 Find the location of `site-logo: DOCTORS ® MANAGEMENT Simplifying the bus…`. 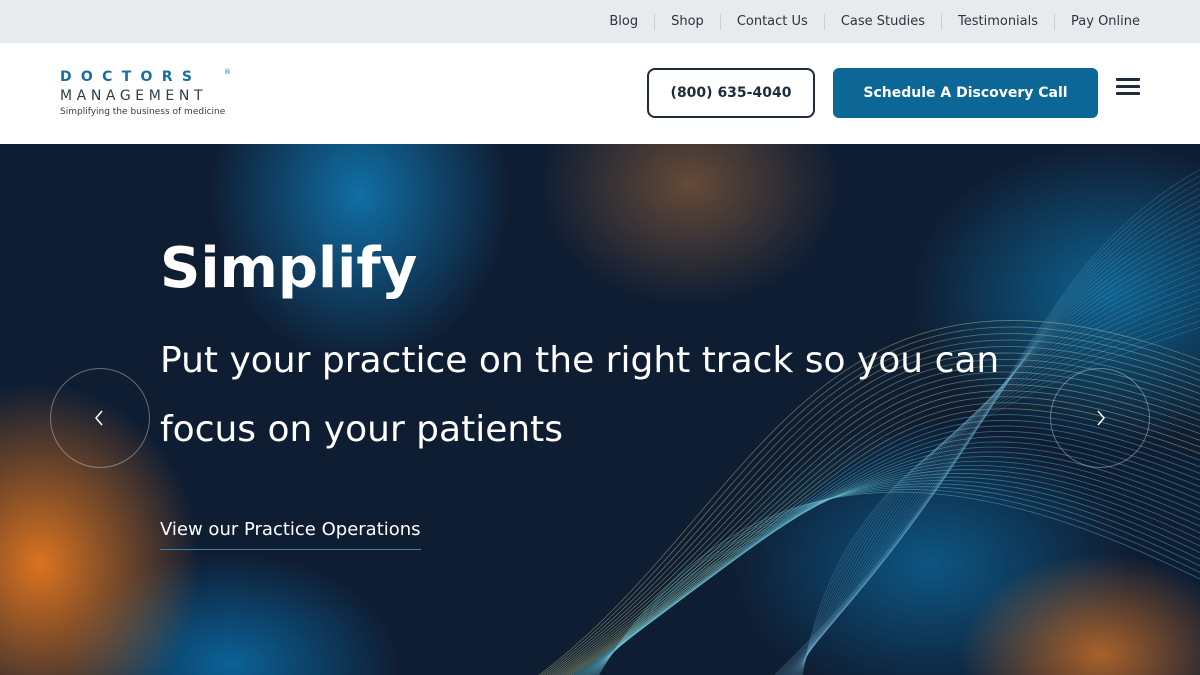

site-logo: DOCTORS ® MANAGEMENT Simplifying the bus… is located at coordinates (150, 94).